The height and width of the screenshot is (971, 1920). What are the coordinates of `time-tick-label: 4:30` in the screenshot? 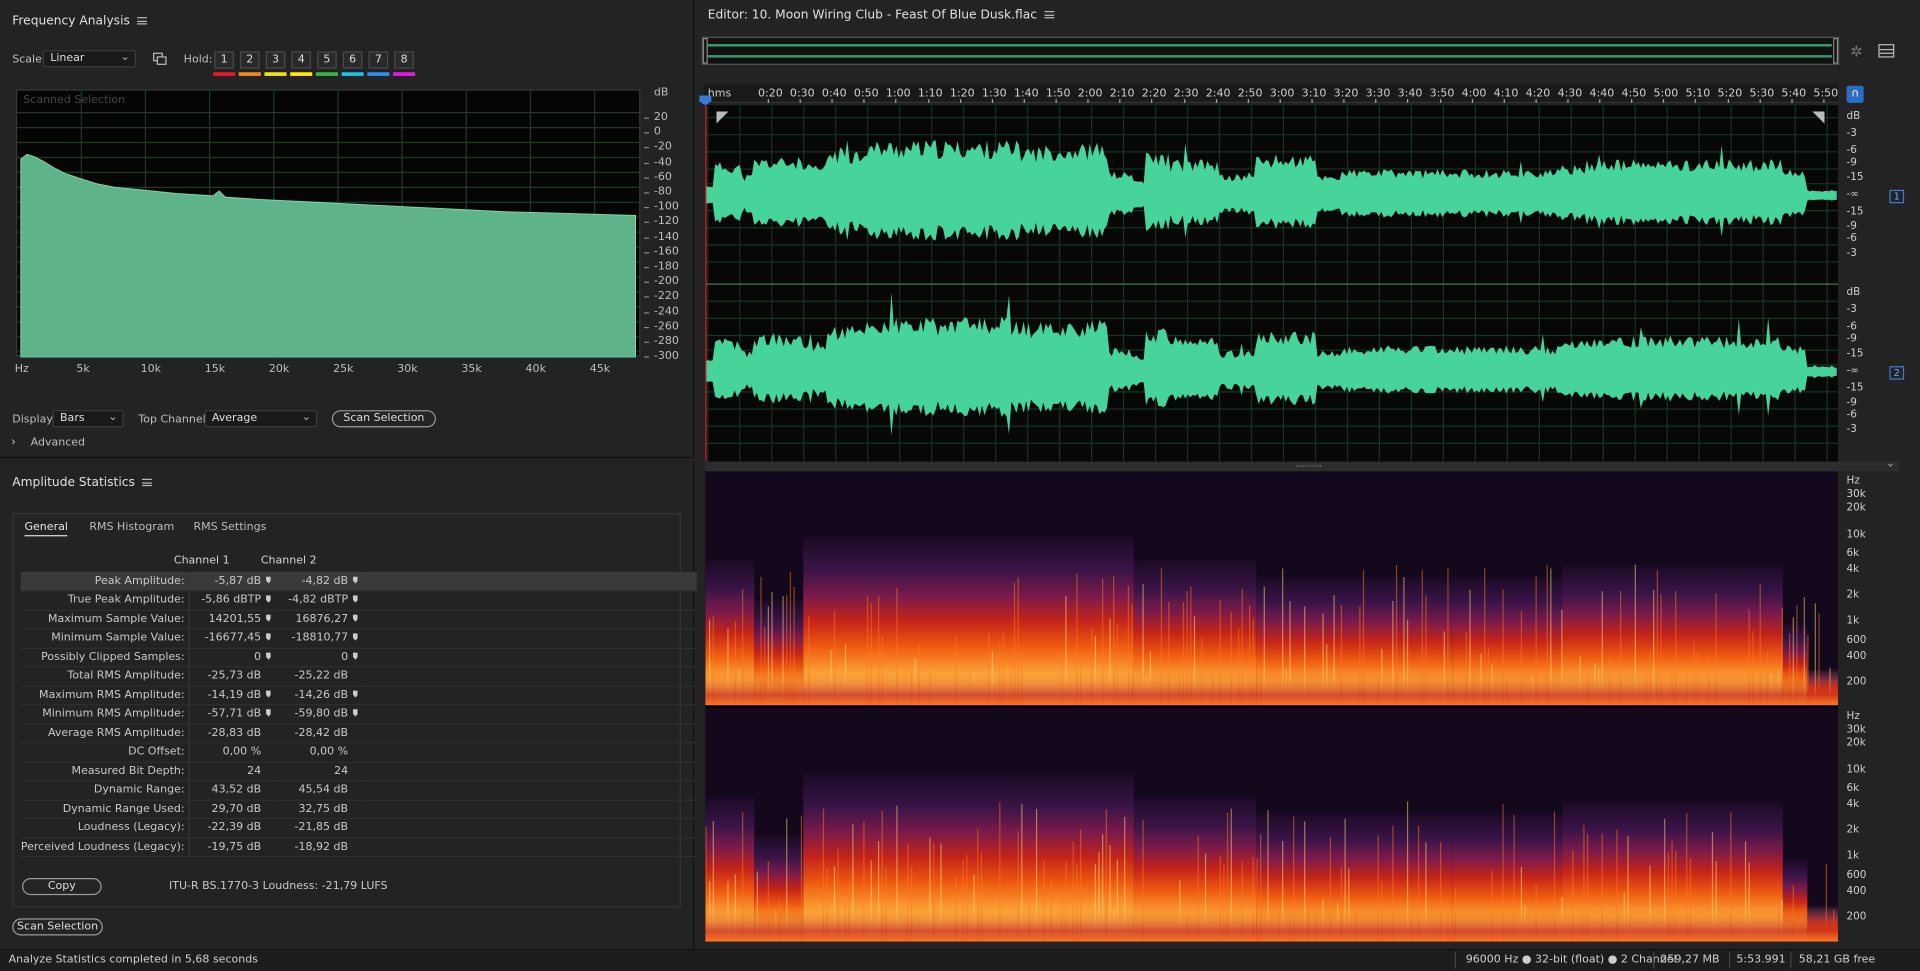 It's located at (1570, 94).